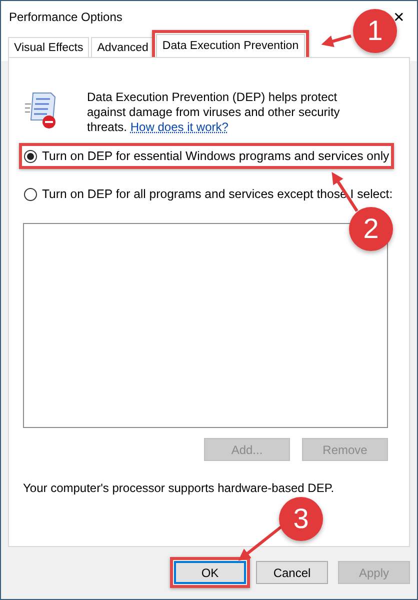 Image resolution: width=418 pixels, height=600 pixels. I want to click on tab: Data Execution Prevention, so click(230, 45).